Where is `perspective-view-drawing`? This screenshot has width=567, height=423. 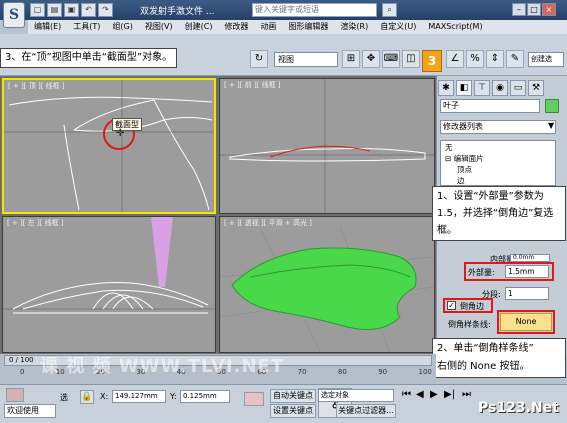
perspective-view-drawing is located at coordinates (327, 289).